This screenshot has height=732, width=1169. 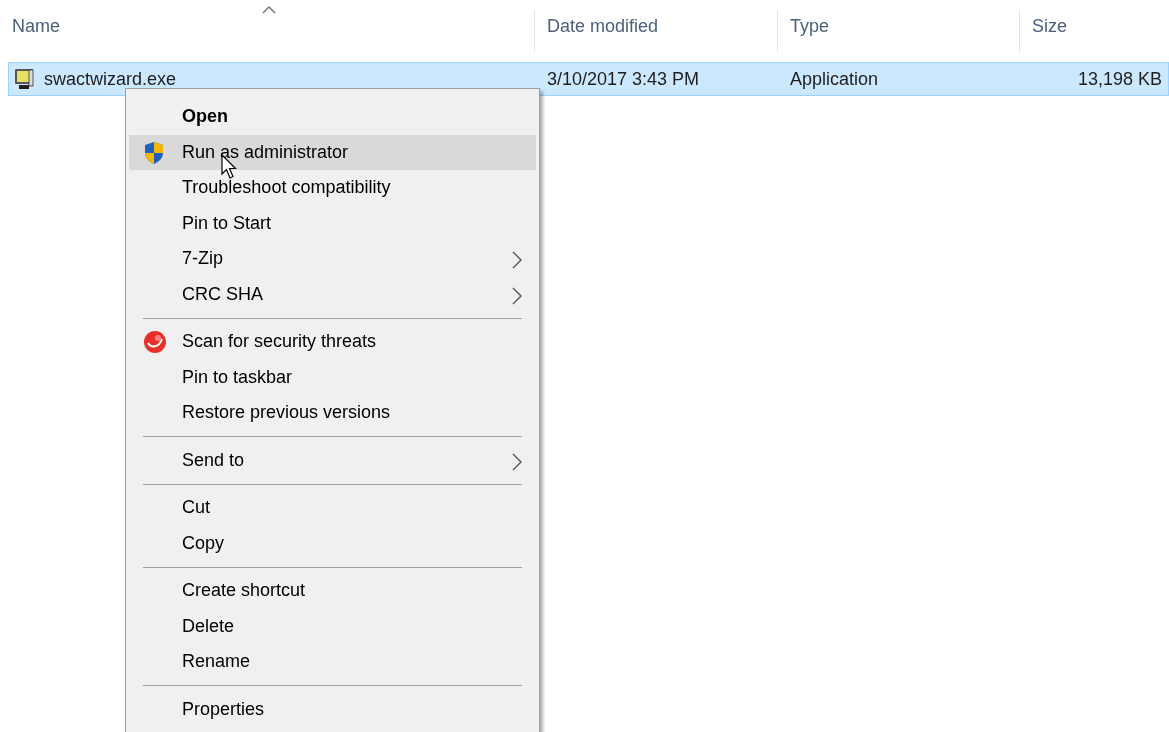 What do you see at coordinates (623, 78) in the screenshot?
I see `file-date: 3/10/2017 3:43 PM` at bounding box center [623, 78].